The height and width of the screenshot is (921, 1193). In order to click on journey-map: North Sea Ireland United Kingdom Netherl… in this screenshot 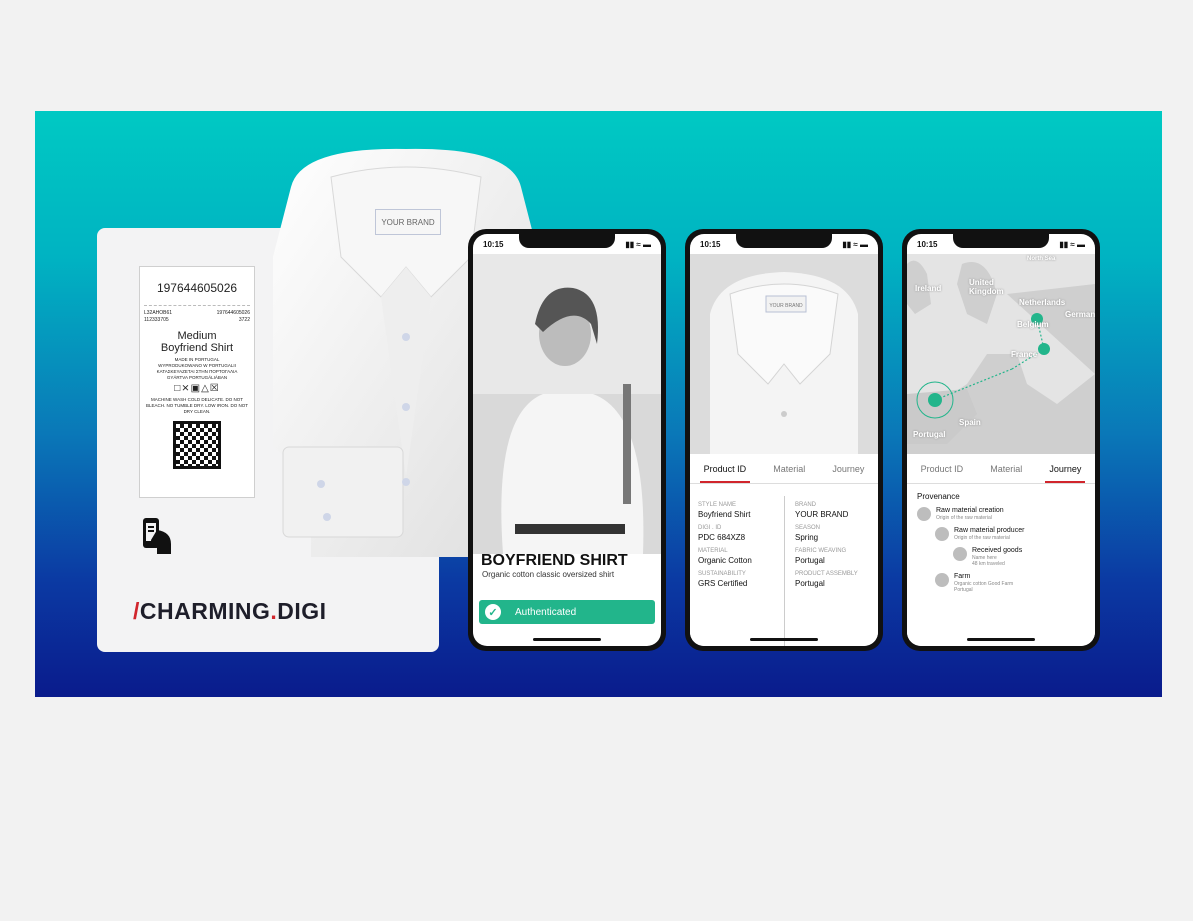, I will do `click(1001, 354)`.